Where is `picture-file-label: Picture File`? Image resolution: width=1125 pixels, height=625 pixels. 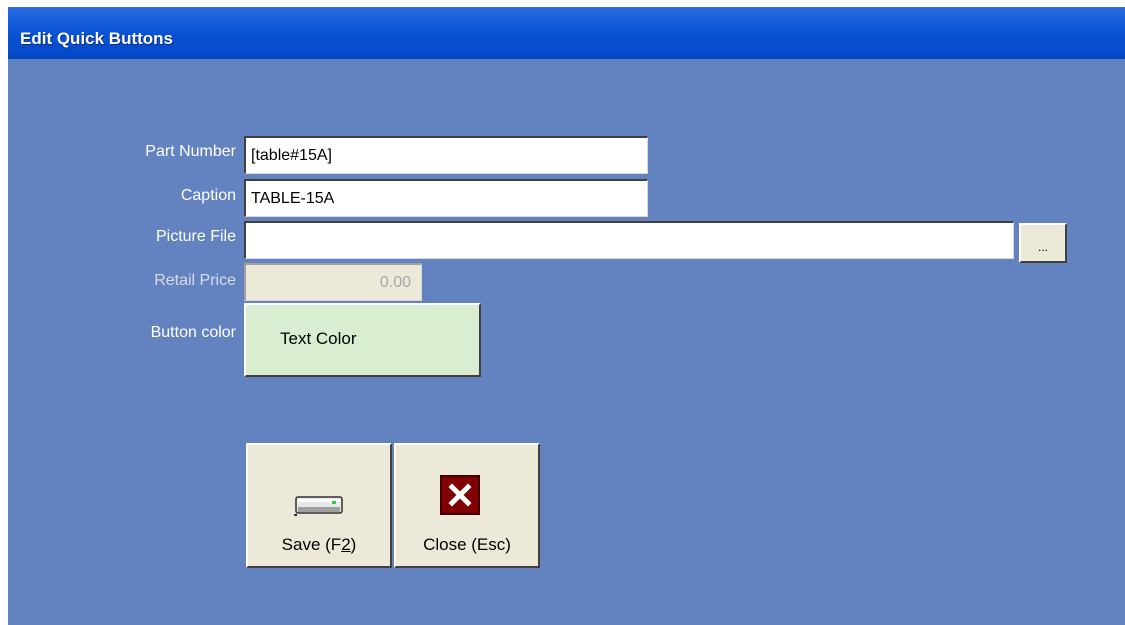
picture-file-label: Picture File is located at coordinates (195, 236).